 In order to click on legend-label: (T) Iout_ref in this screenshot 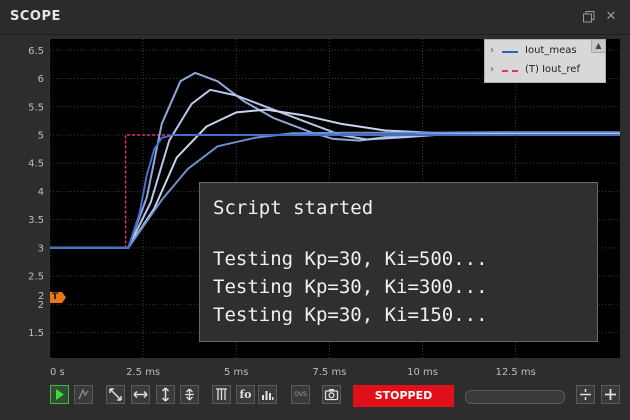, I will do `click(552, 69)`.